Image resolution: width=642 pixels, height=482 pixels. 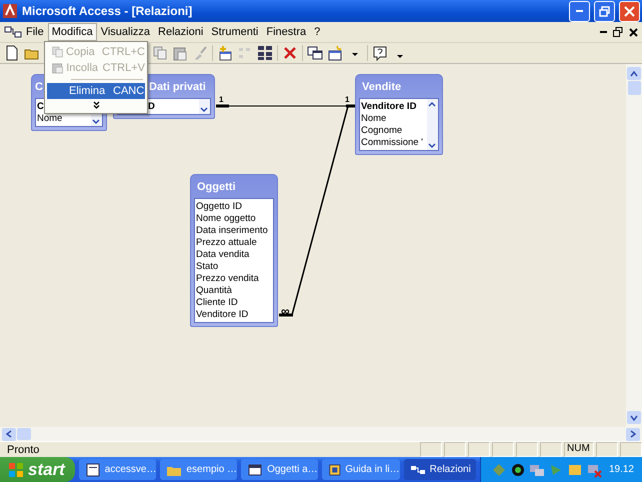 I want to click on field-name: Oggetto ID, so click(x=234, y=207).